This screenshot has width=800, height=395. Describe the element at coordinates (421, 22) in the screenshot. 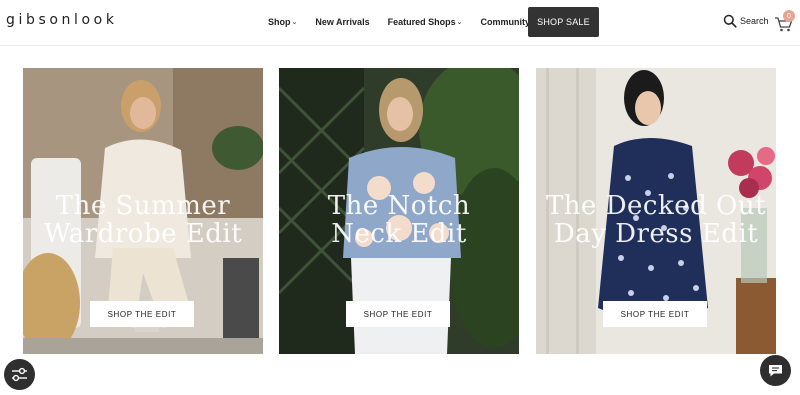

I see `nav-item-label: Featured Shops` at that location.